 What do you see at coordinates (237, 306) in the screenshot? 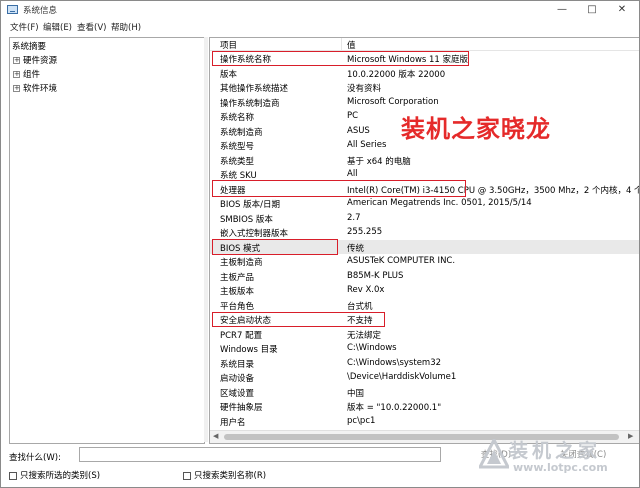
I see `row-label: 平台角色` at bounding box center [237, 306].